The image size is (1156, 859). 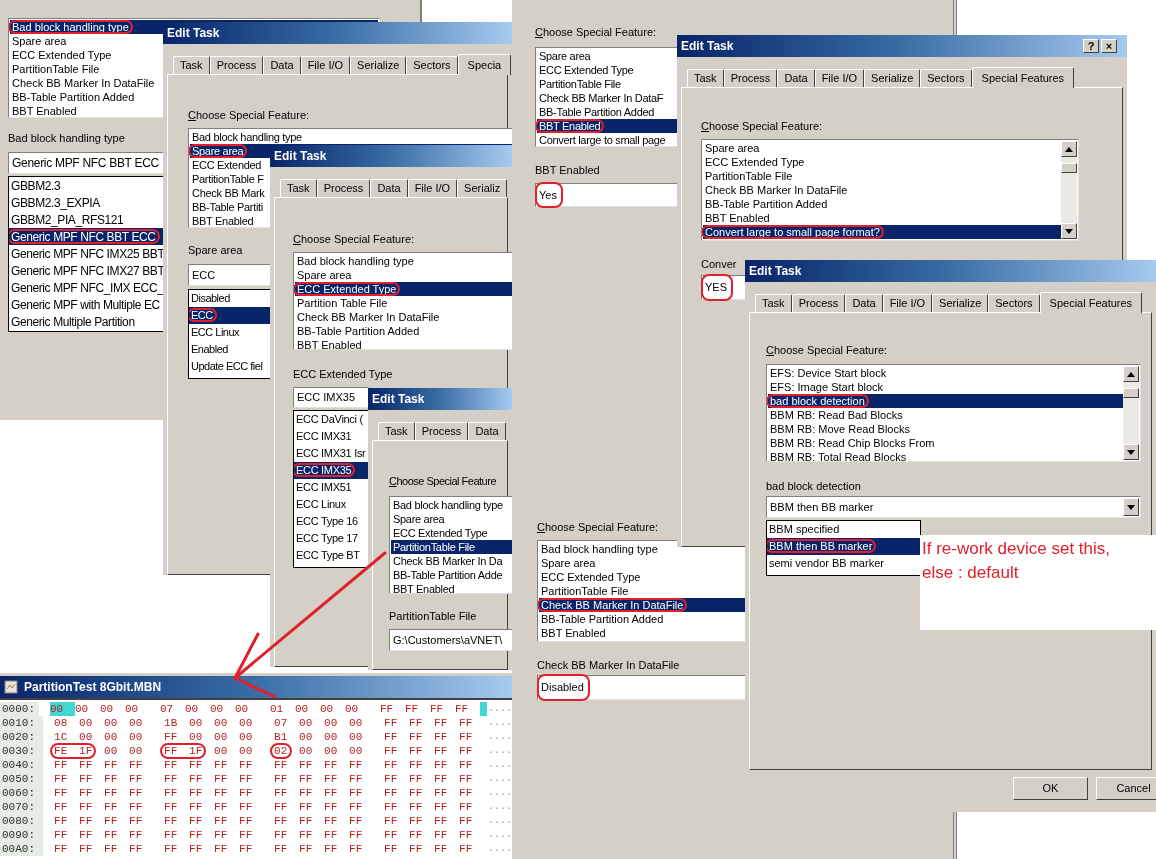 I want to click on hex-offset: 00A0:, so click(x=22, y=849).